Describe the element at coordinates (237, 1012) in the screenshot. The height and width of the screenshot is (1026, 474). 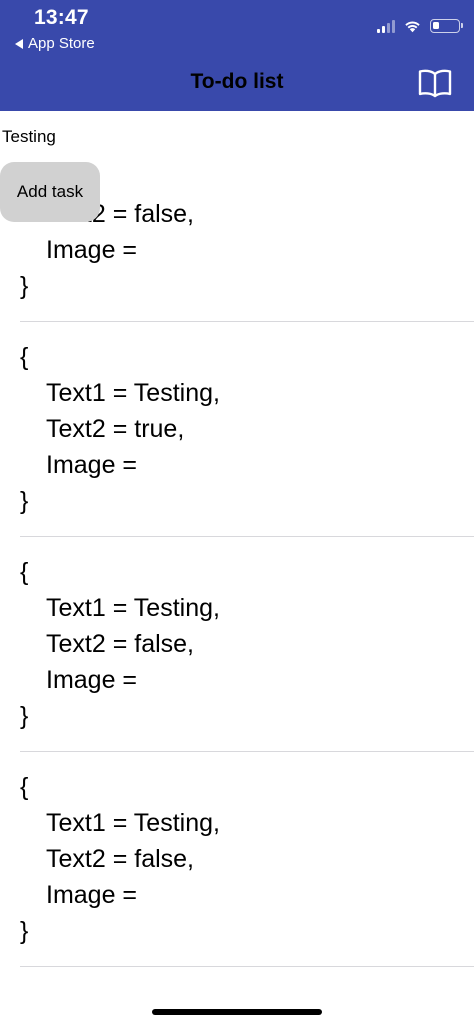
I see `home-indicator` at that location.